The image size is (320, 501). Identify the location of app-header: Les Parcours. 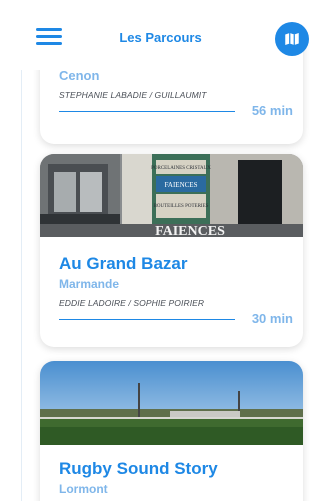
(154, 35).